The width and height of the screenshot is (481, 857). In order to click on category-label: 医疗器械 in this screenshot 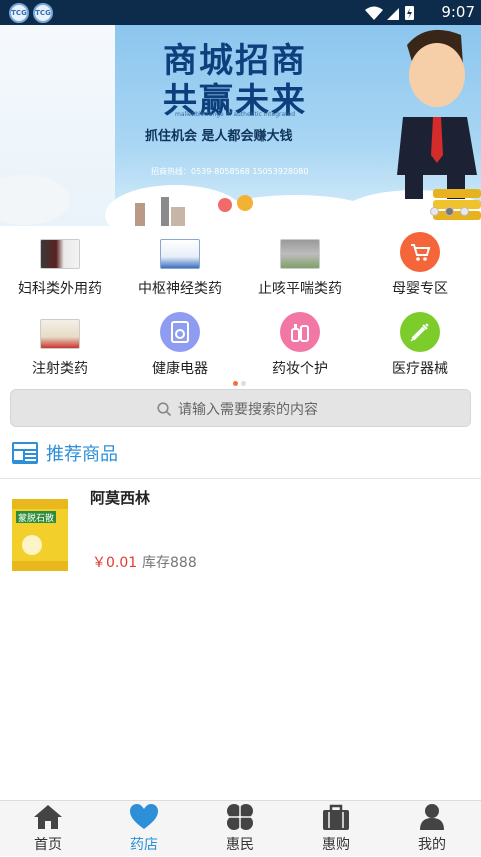, I will do `click(420, 369)`.